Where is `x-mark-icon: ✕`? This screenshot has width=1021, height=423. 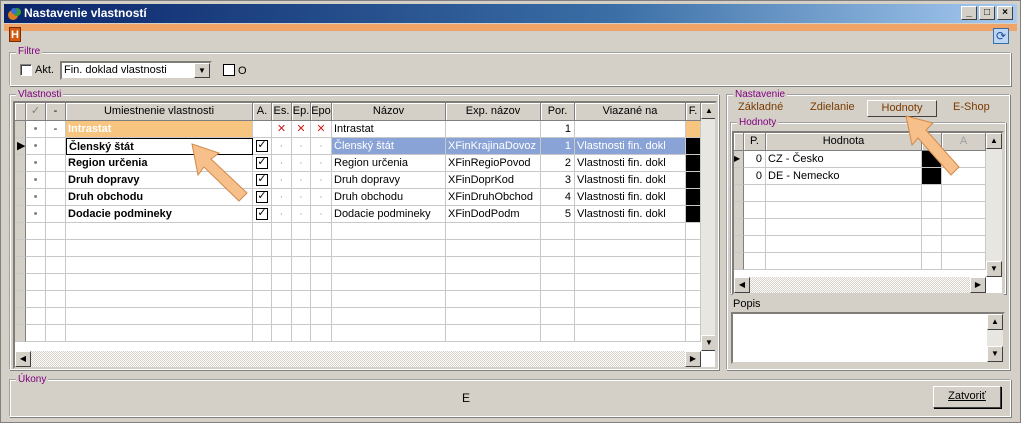
x-mark-icon: ✕ is located at coordinates (321, 129).